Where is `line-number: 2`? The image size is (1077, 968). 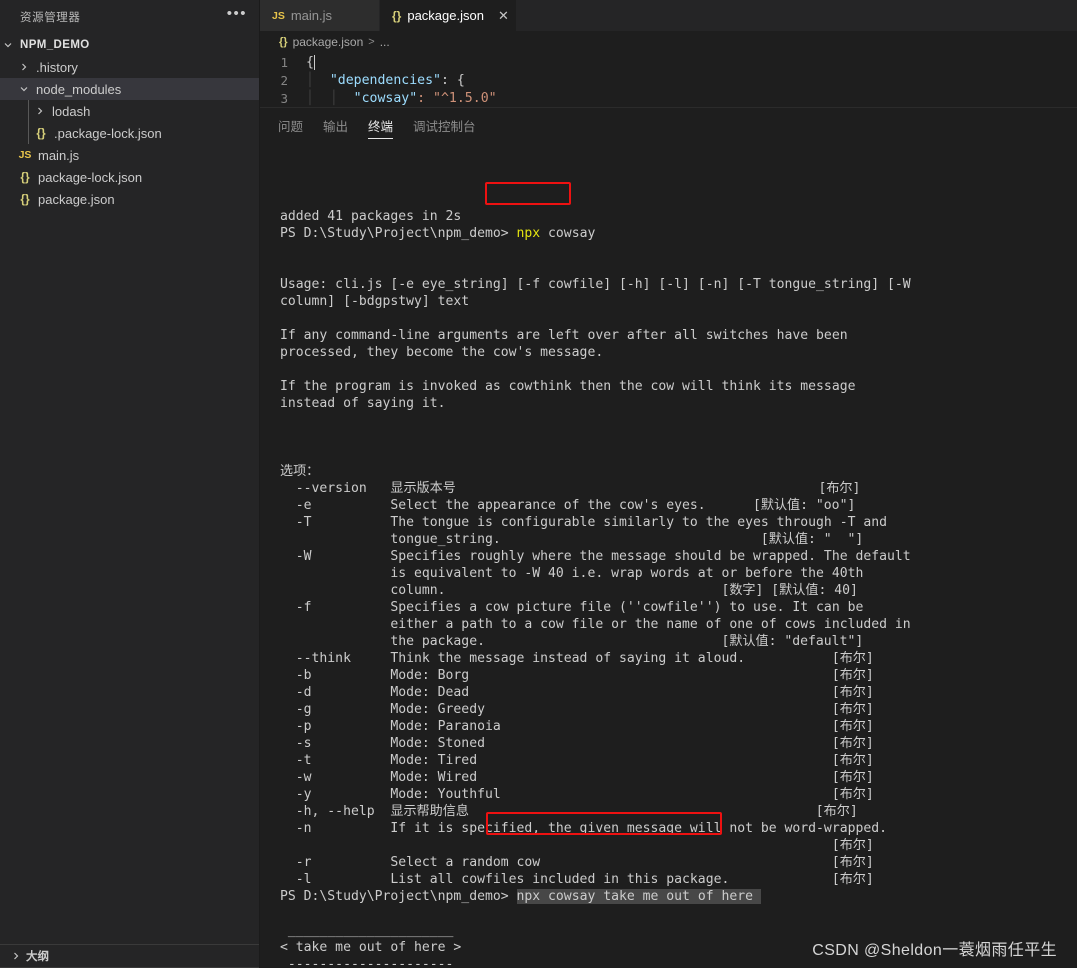 line-number: 2 is located at coordinates (284, 80).